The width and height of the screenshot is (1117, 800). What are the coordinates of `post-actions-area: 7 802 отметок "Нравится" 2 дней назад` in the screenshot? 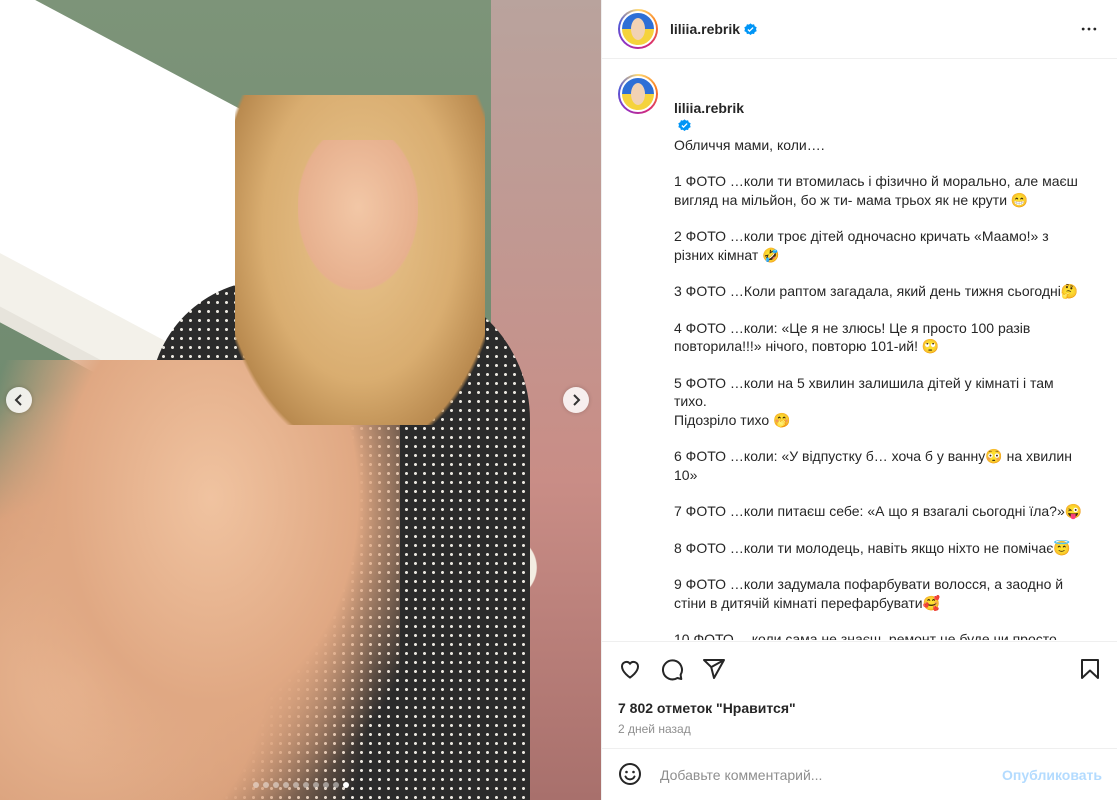 It's located at (859, 688).